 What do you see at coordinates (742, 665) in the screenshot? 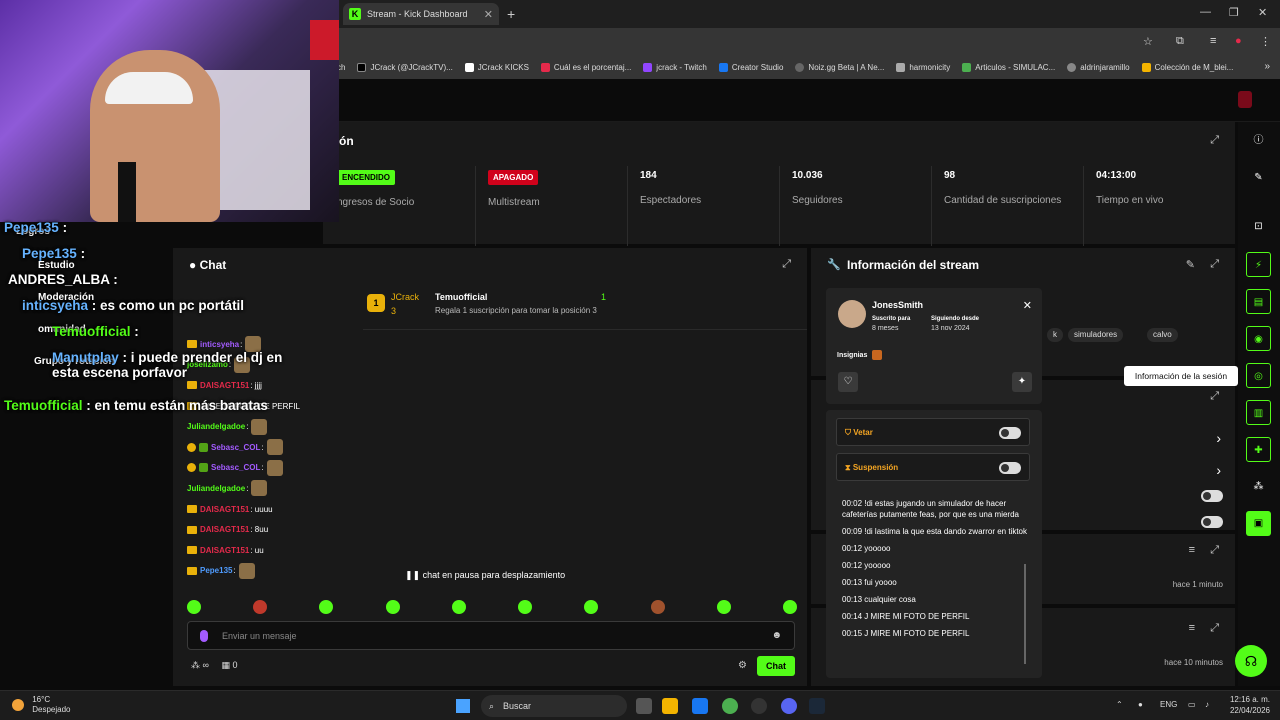
I see `chat-settings-gear-icon: ⚙` at bounding box center [742, 665].